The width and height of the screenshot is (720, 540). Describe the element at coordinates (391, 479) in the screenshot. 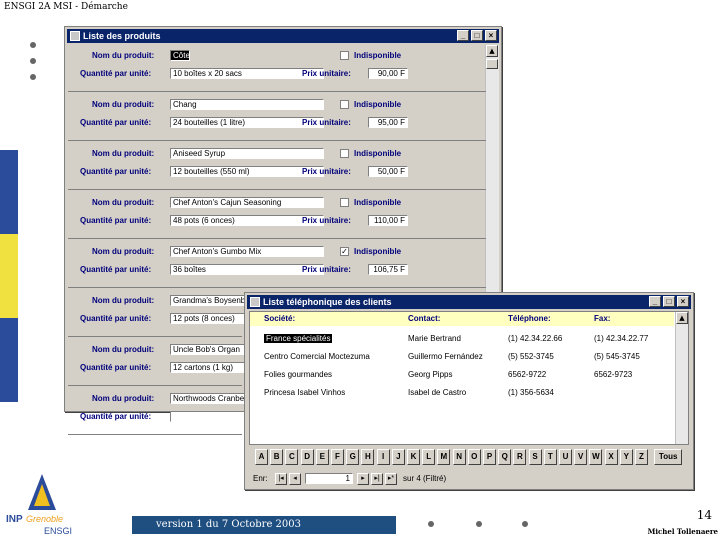

I see `new-record-button: ▸*` at that location.